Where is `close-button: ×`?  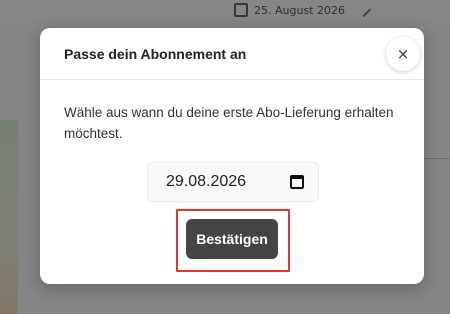
close-button: × is located at coordinates (403, 53).